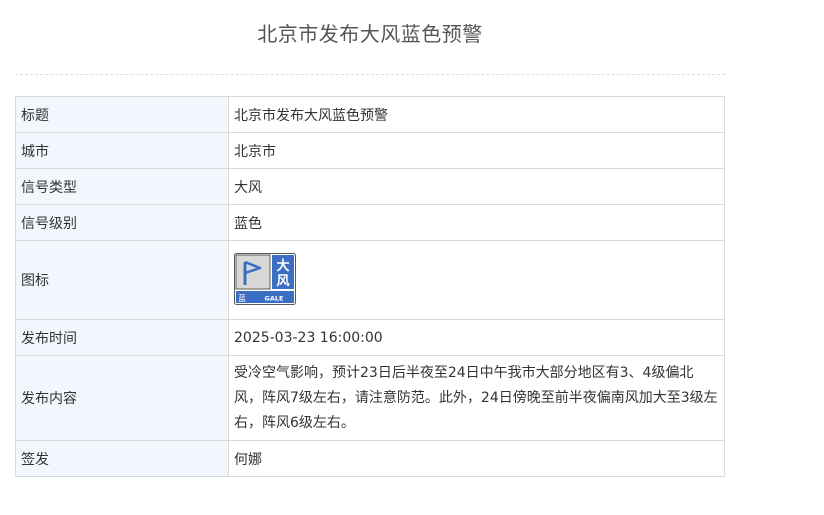  I want to click on label-city: 城市, so click(122, 150).